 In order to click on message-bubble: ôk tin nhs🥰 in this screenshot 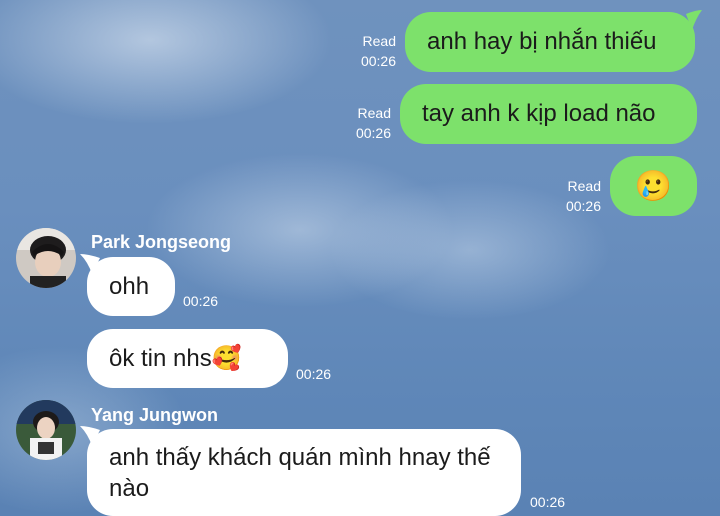, I will do `click(187, 358)`.